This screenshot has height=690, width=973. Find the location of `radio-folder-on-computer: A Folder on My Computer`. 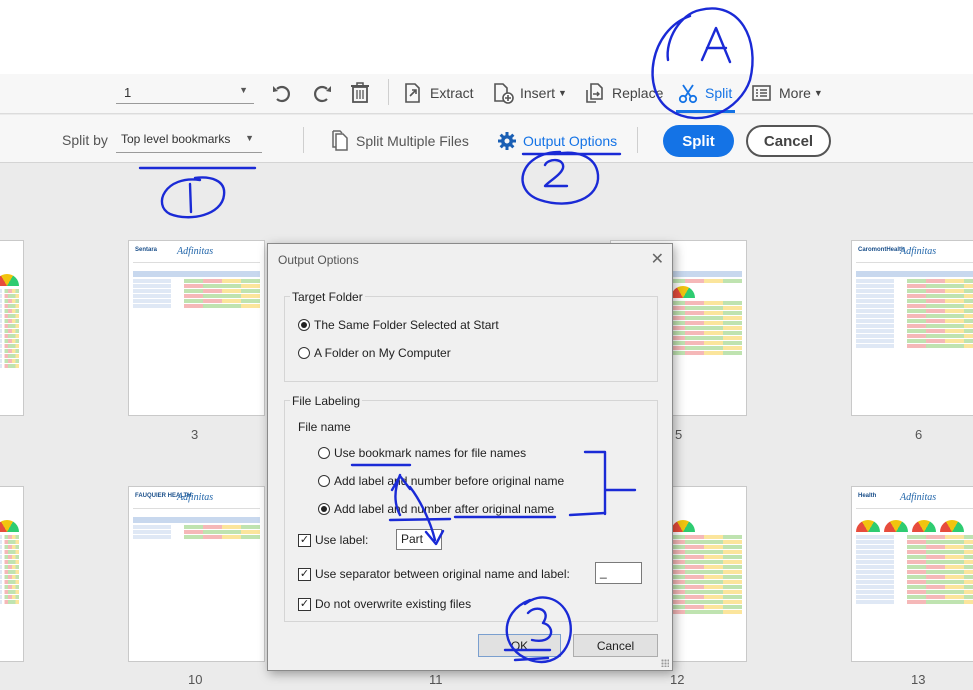

radio-folder-on-computer: A Folder on My Computer is located at coordinates (374, 353).